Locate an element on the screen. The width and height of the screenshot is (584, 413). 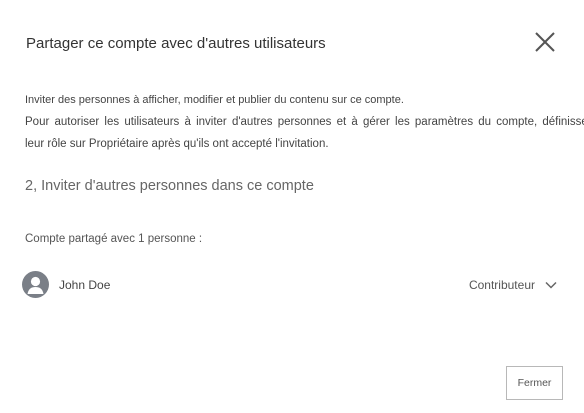
user-avatar-icon is located at coordinates (35, 284).